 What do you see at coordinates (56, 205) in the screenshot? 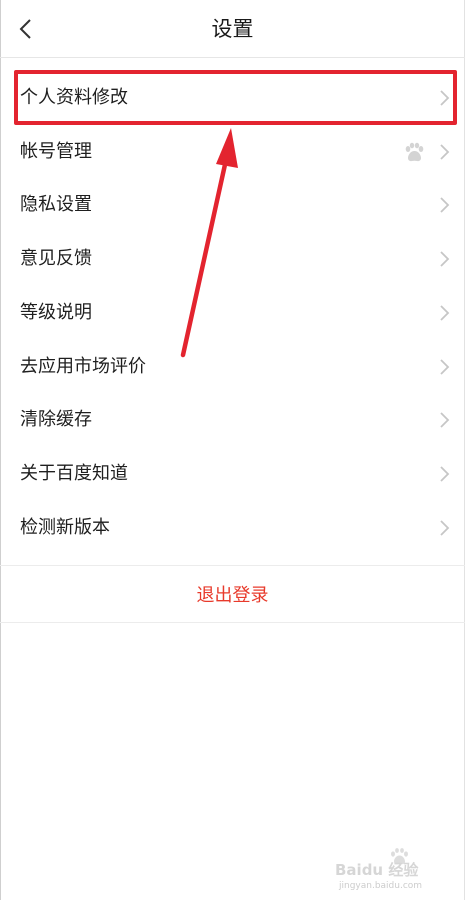
I see `menu-item-label: 隐私设置` at bounding box center [56, 205].